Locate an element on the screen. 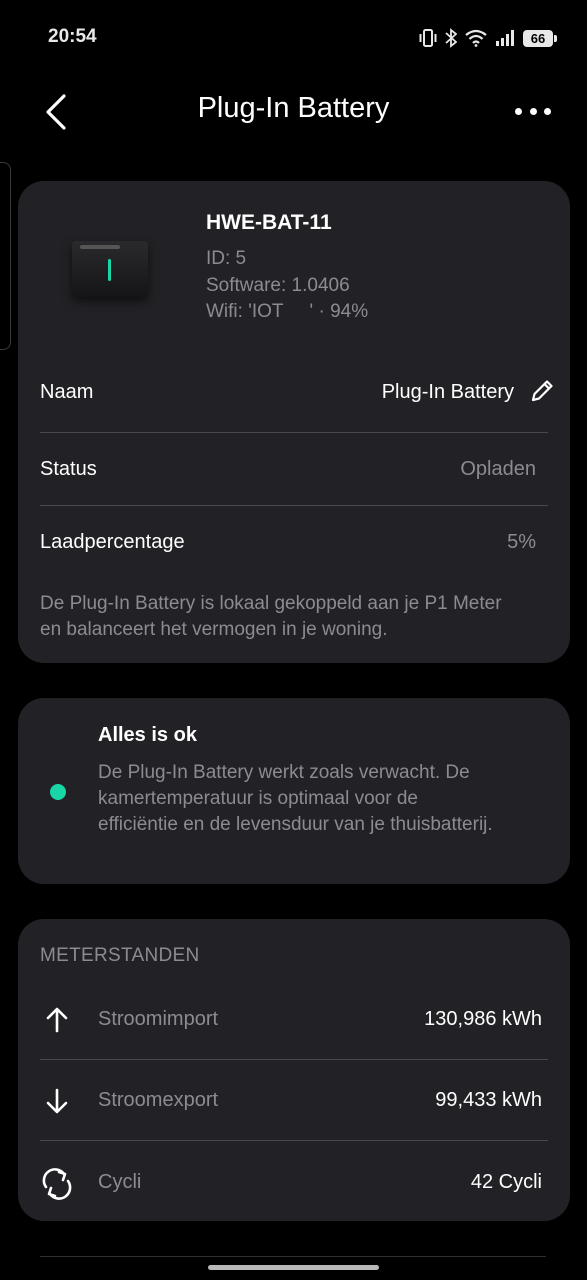 This screenshot has height=1280, width=587. status-label: Status is located at coordinates (68, 469).